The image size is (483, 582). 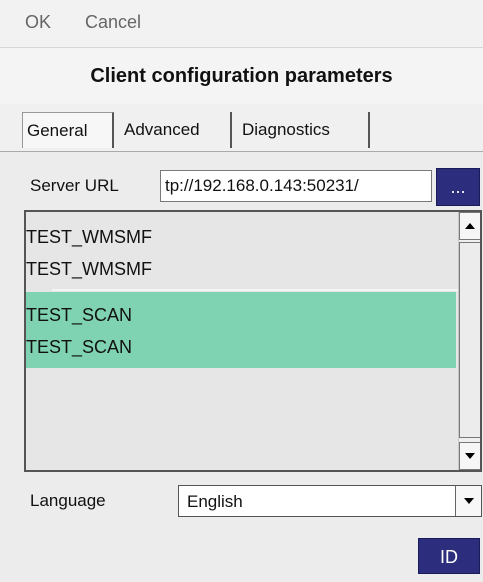 I want to click on scroll-down-button, so click(x=469, y=456).